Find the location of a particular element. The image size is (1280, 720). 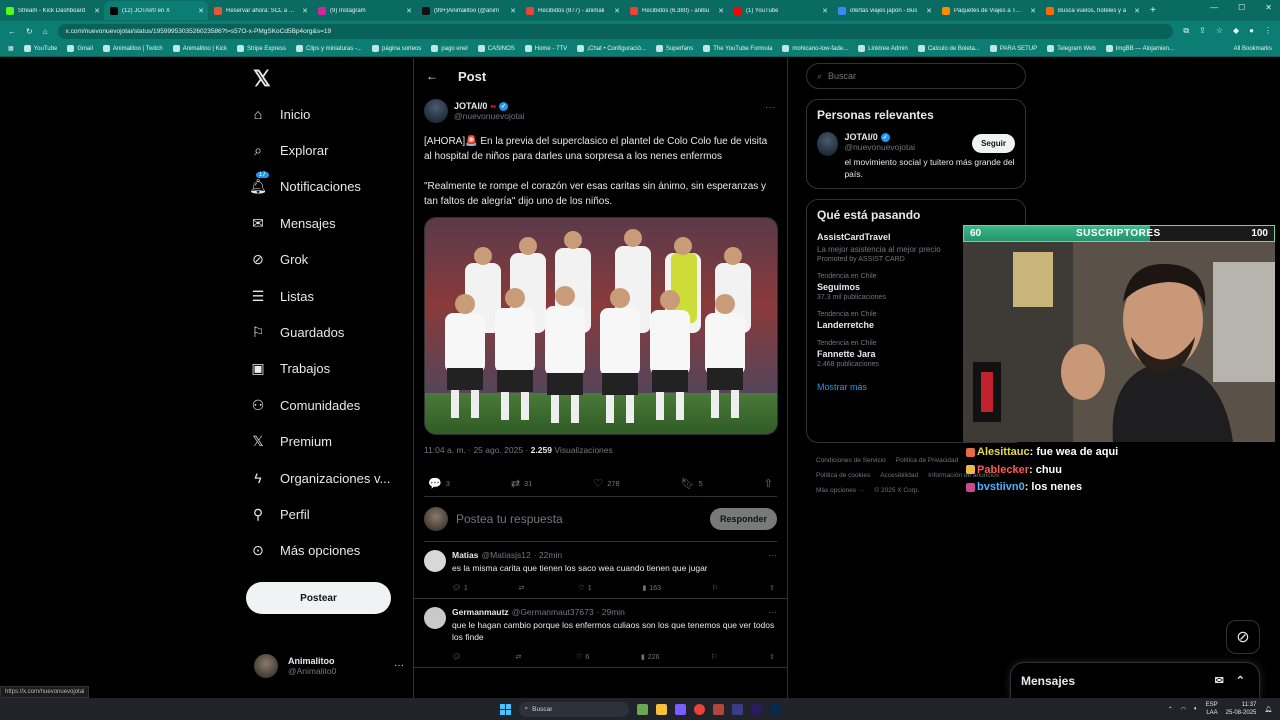

bookmark-item: Home - 7TV is located at coordinates (545, 48).